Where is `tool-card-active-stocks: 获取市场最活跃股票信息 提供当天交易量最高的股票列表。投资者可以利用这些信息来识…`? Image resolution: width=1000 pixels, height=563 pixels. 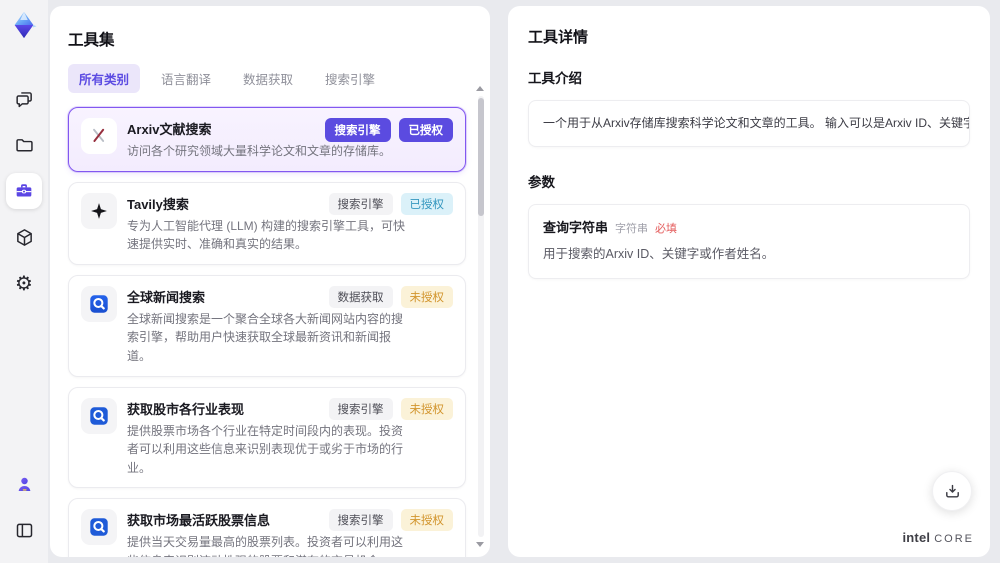 tool-card-active-stocks: 获取市场最活跃股票信息 提供当天交易量最高的股票列表。投资者可以利用这些信息来识… is located at coordinates (267, 527).